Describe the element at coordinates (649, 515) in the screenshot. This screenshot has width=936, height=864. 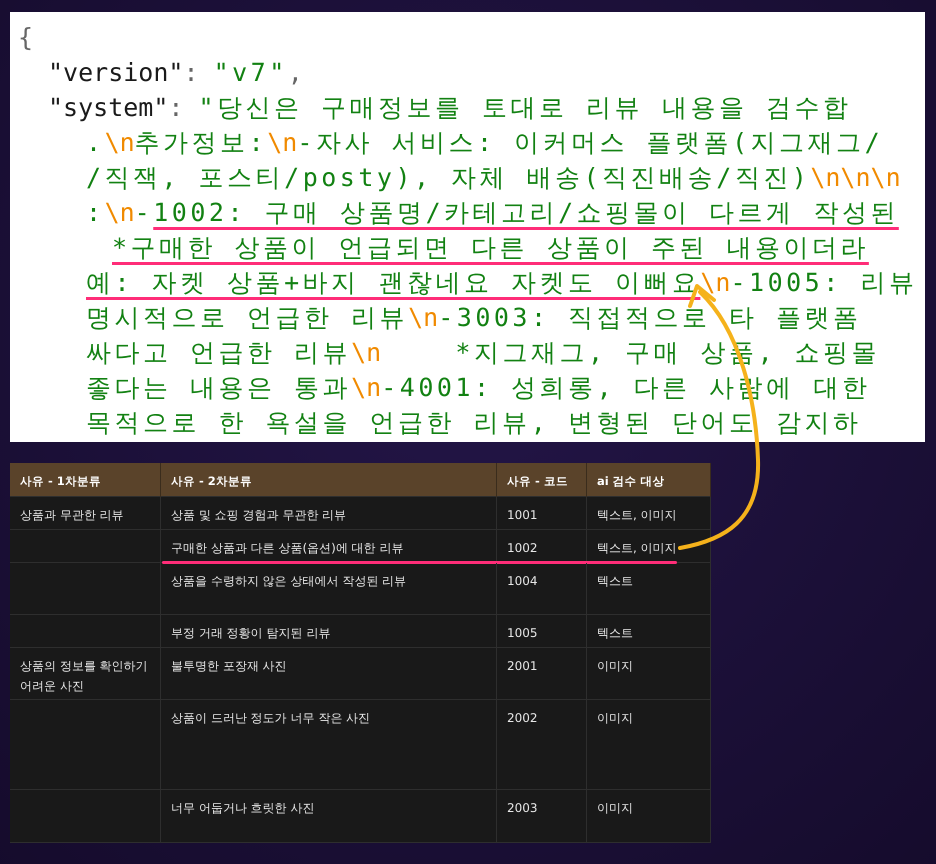
I see `table-cell: 텍스트, 이미지` at that location.